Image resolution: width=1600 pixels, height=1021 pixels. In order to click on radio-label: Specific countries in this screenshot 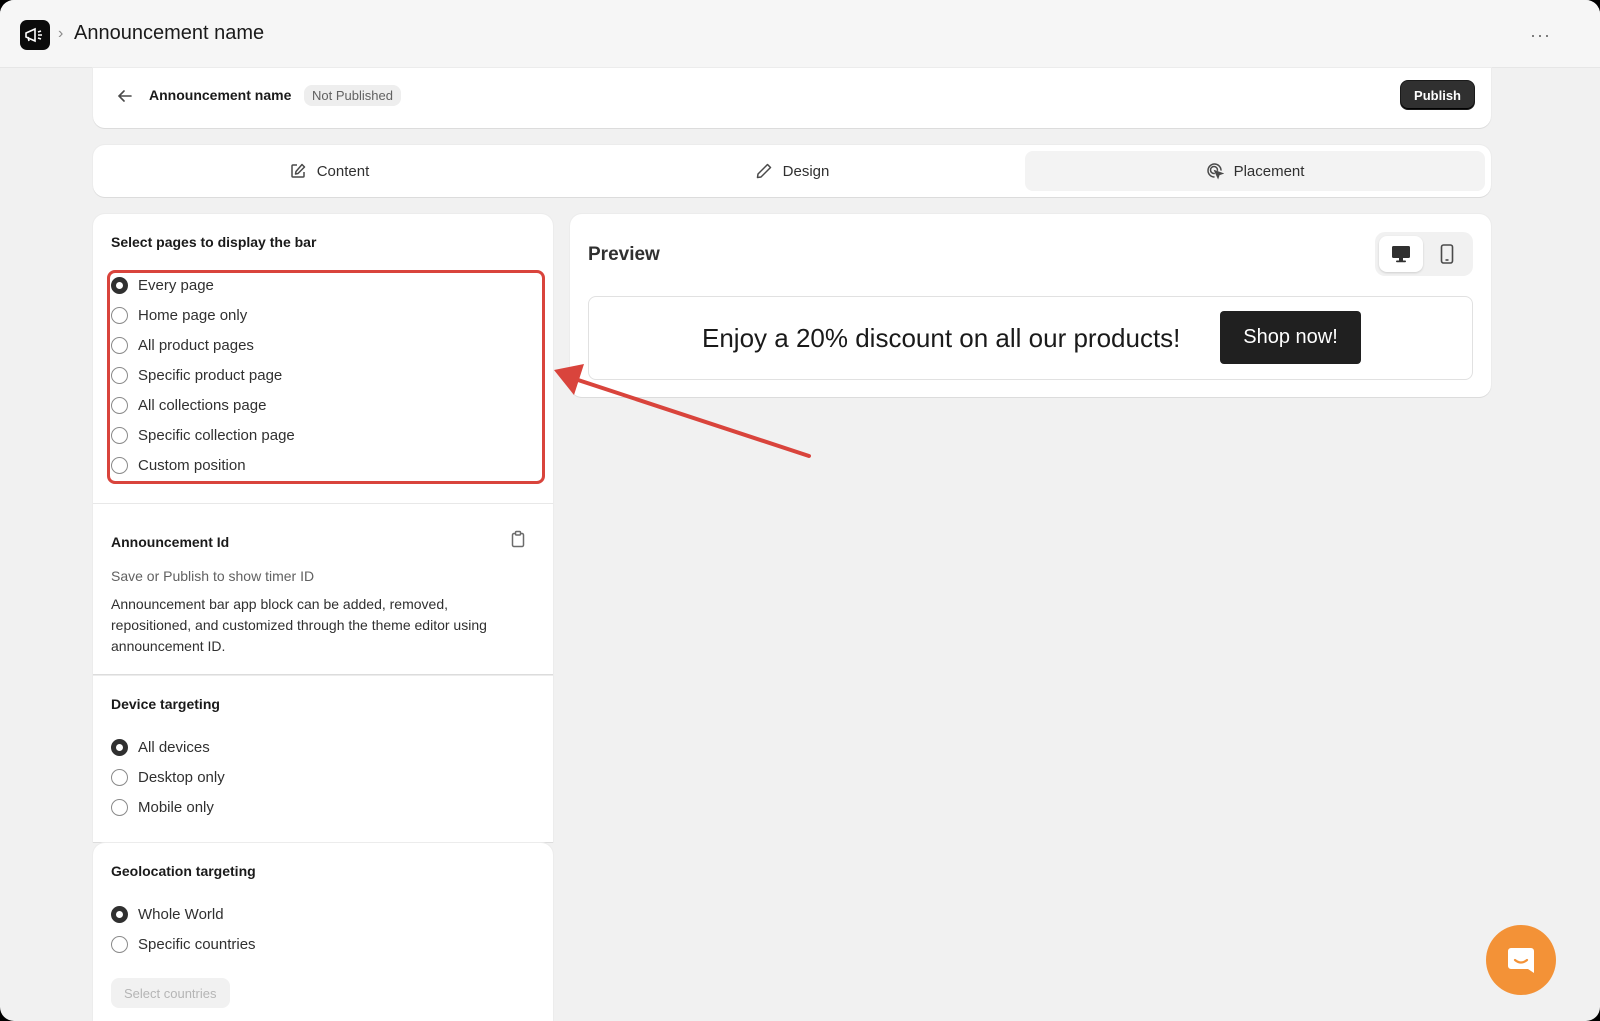, I will do `click(197, 944)`.